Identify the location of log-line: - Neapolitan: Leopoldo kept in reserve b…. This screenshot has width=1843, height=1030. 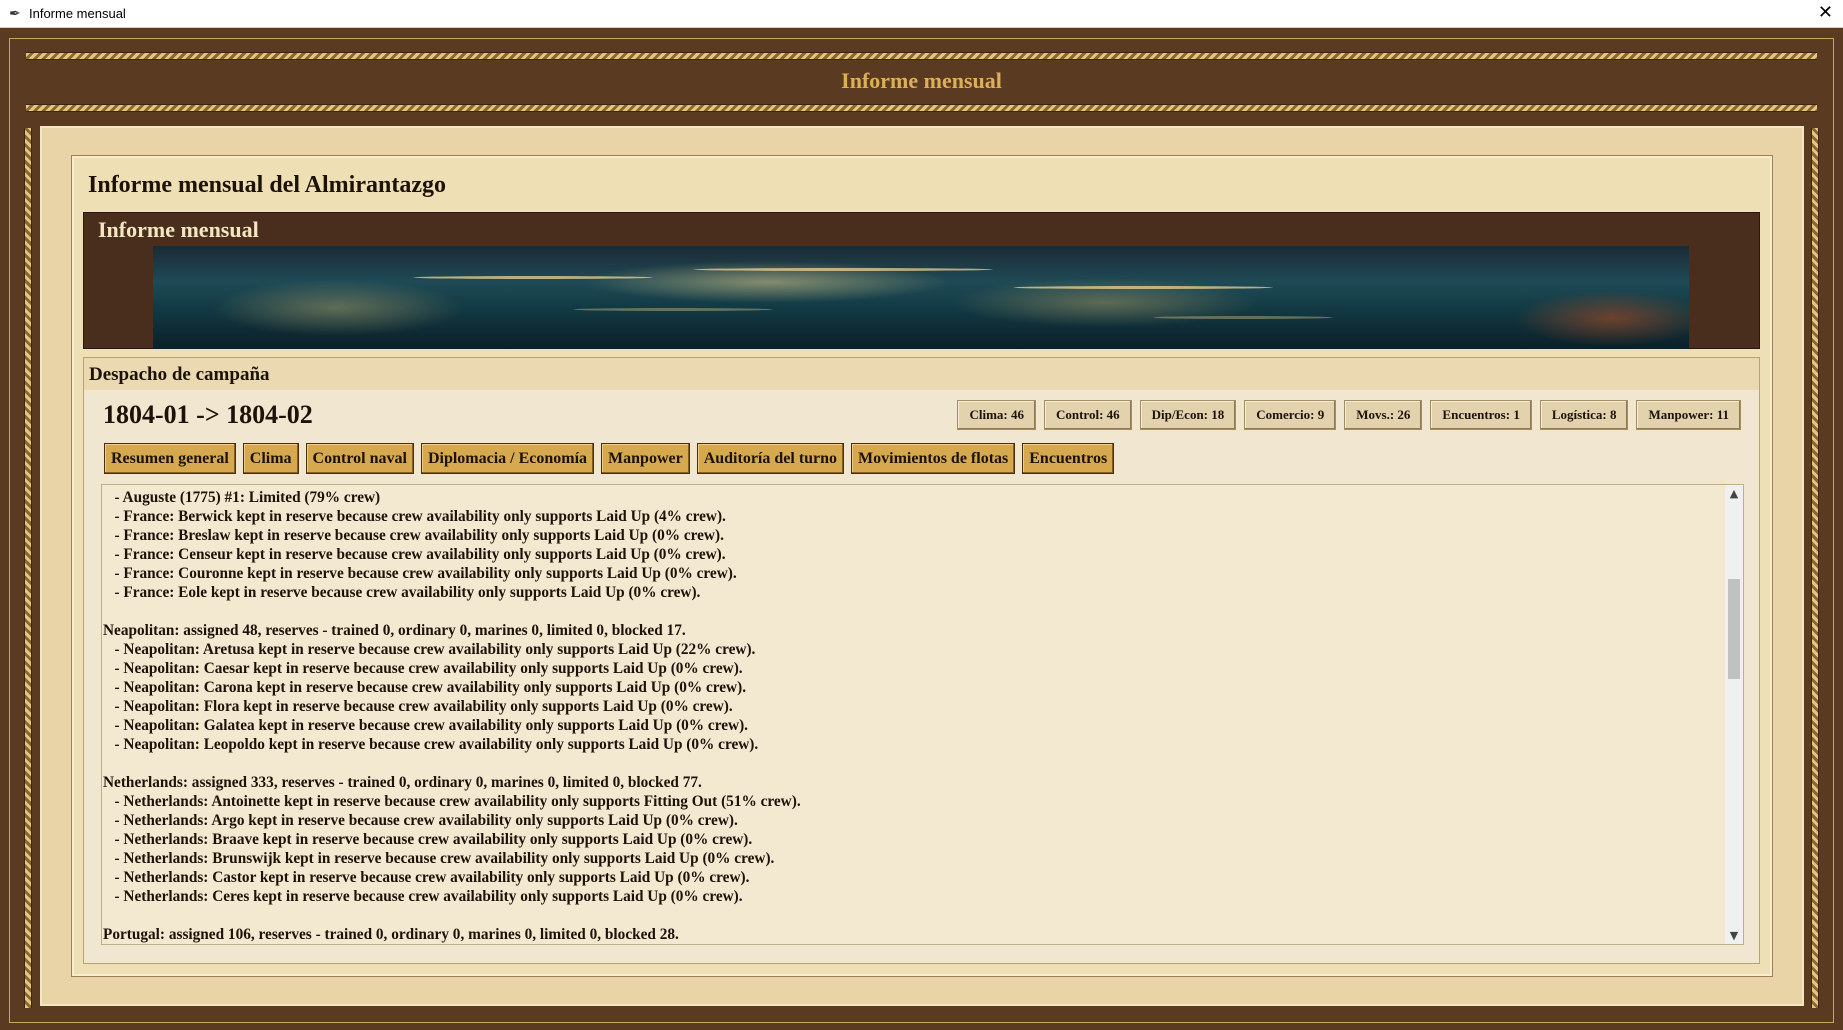
(431, 744).